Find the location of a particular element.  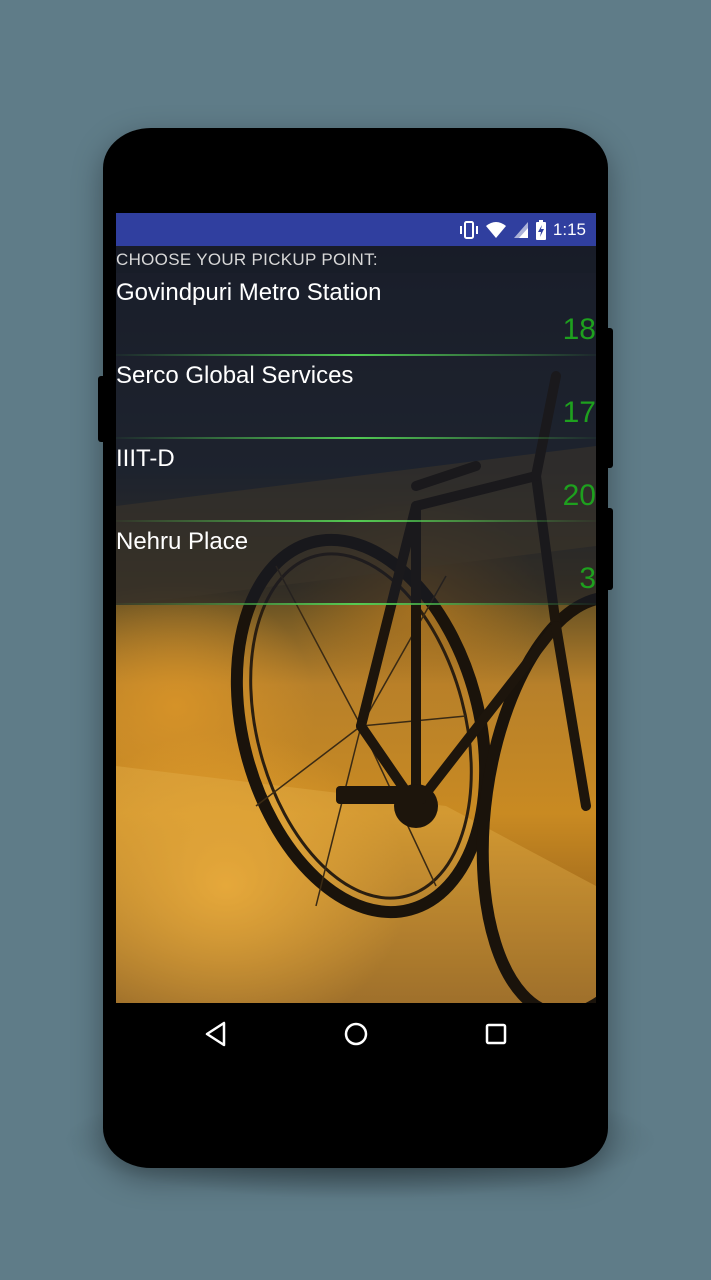

back-icon is located at coordinates (215, 1034).